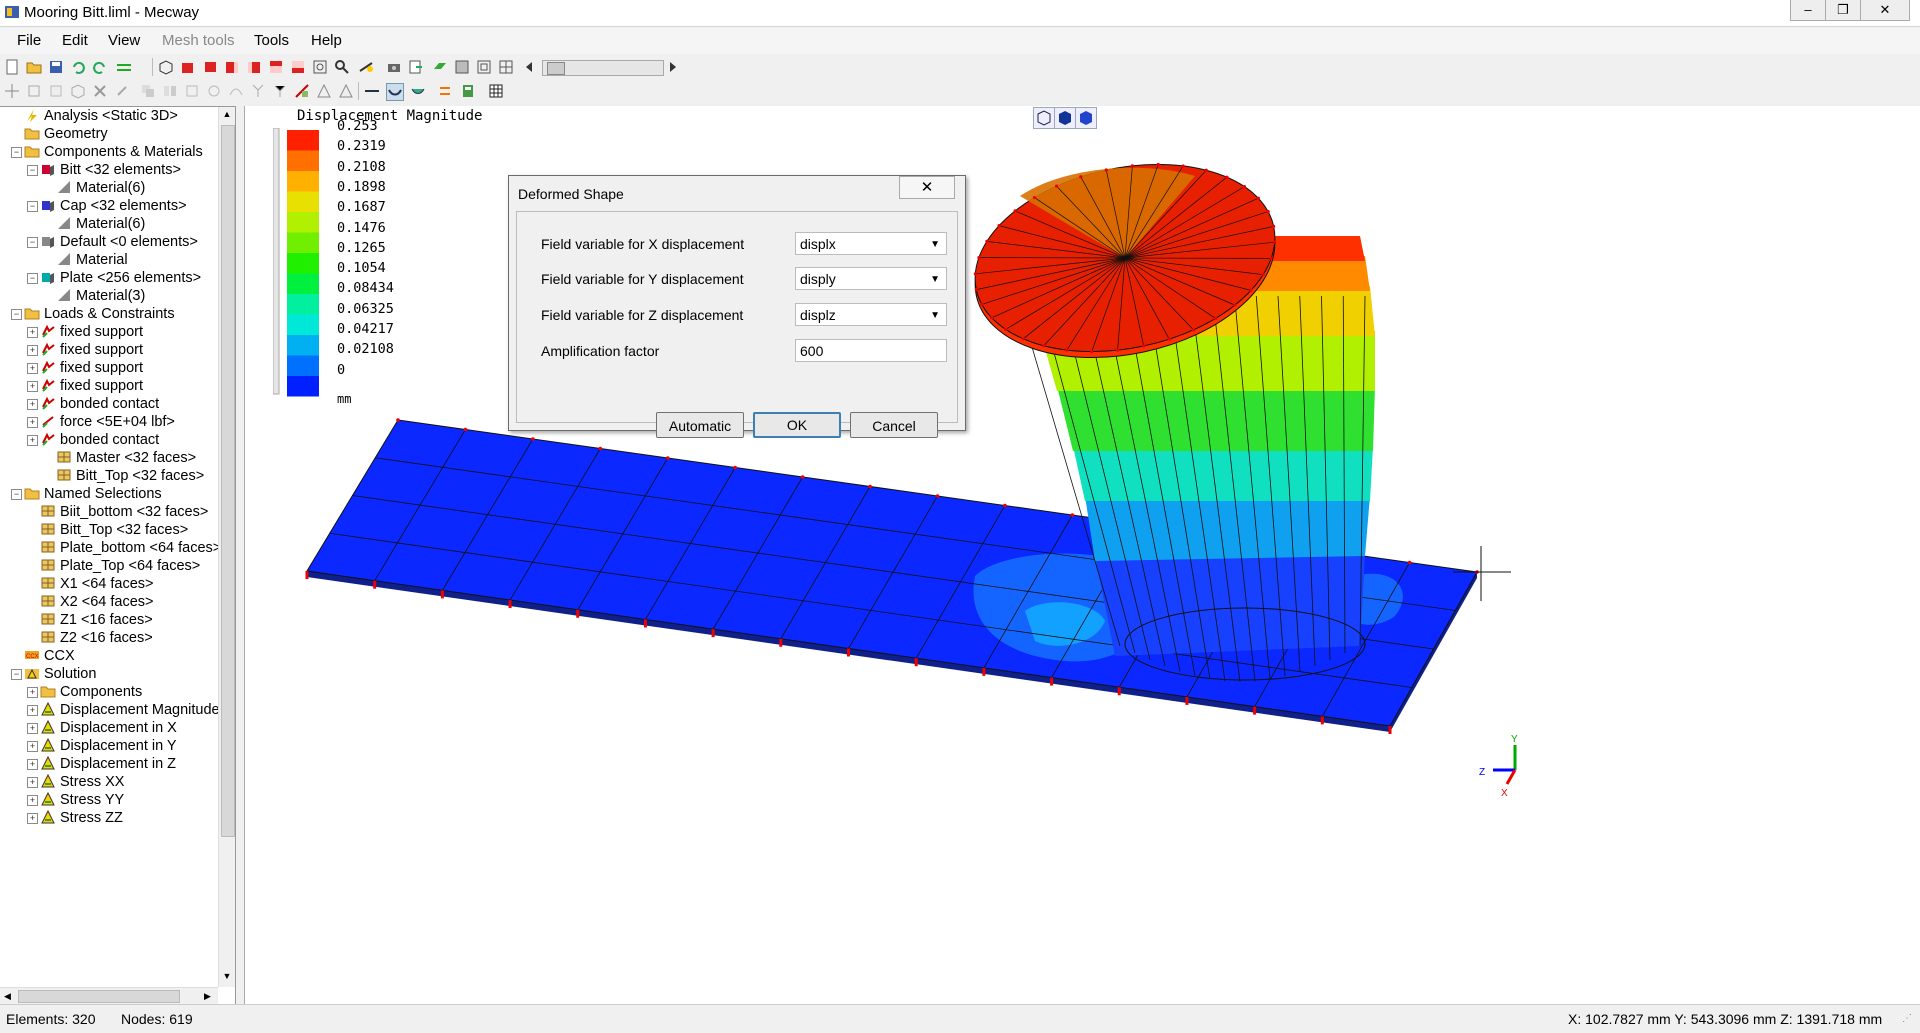 The width and height of the screenshot is (1920, 1033). Describe the element at coordinates (797, 425) in the screenshot. I see `ok-button: OK` at that location.